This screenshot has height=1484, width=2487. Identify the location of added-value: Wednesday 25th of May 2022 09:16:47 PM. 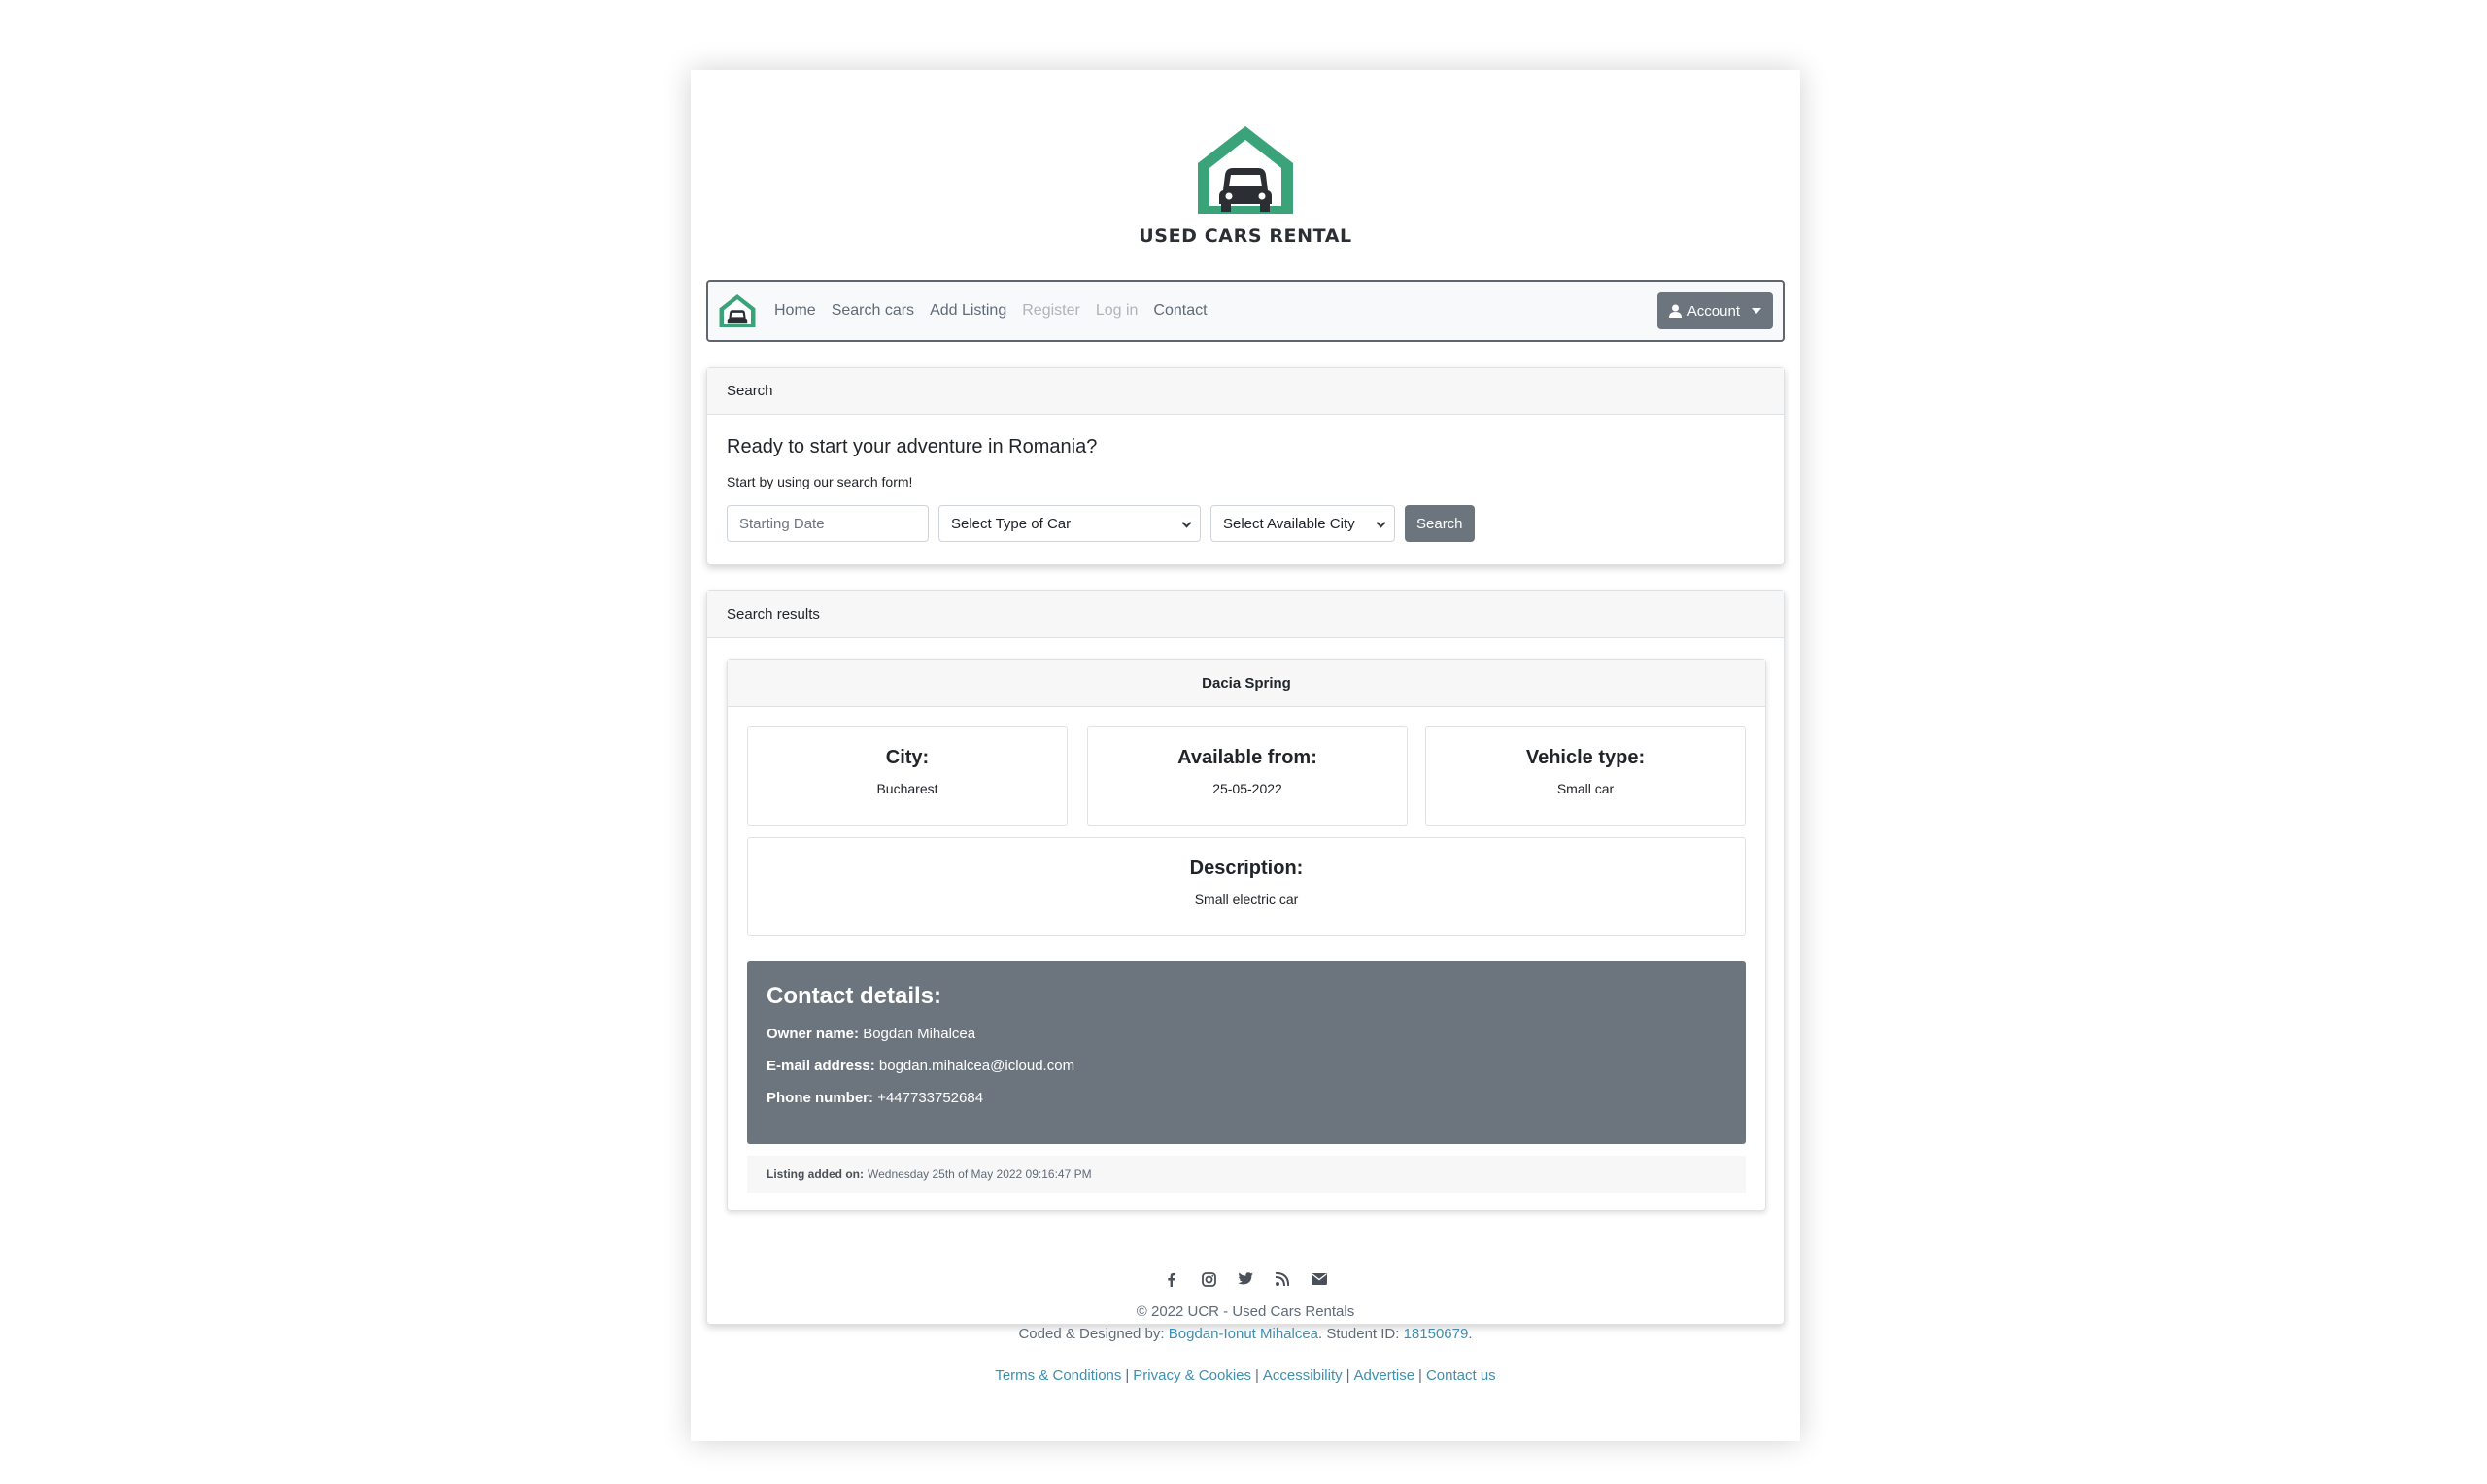
(980, 1174).